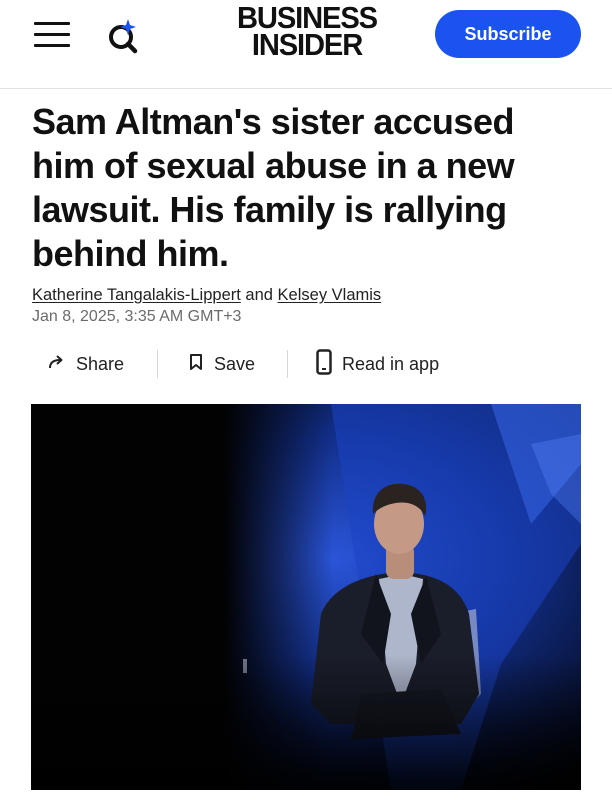 This screenshot has width=612, height=800. Describe the element at coordinates (391, 363) in the screenshot. I see `read-in-app-label: Read in app` at that location.